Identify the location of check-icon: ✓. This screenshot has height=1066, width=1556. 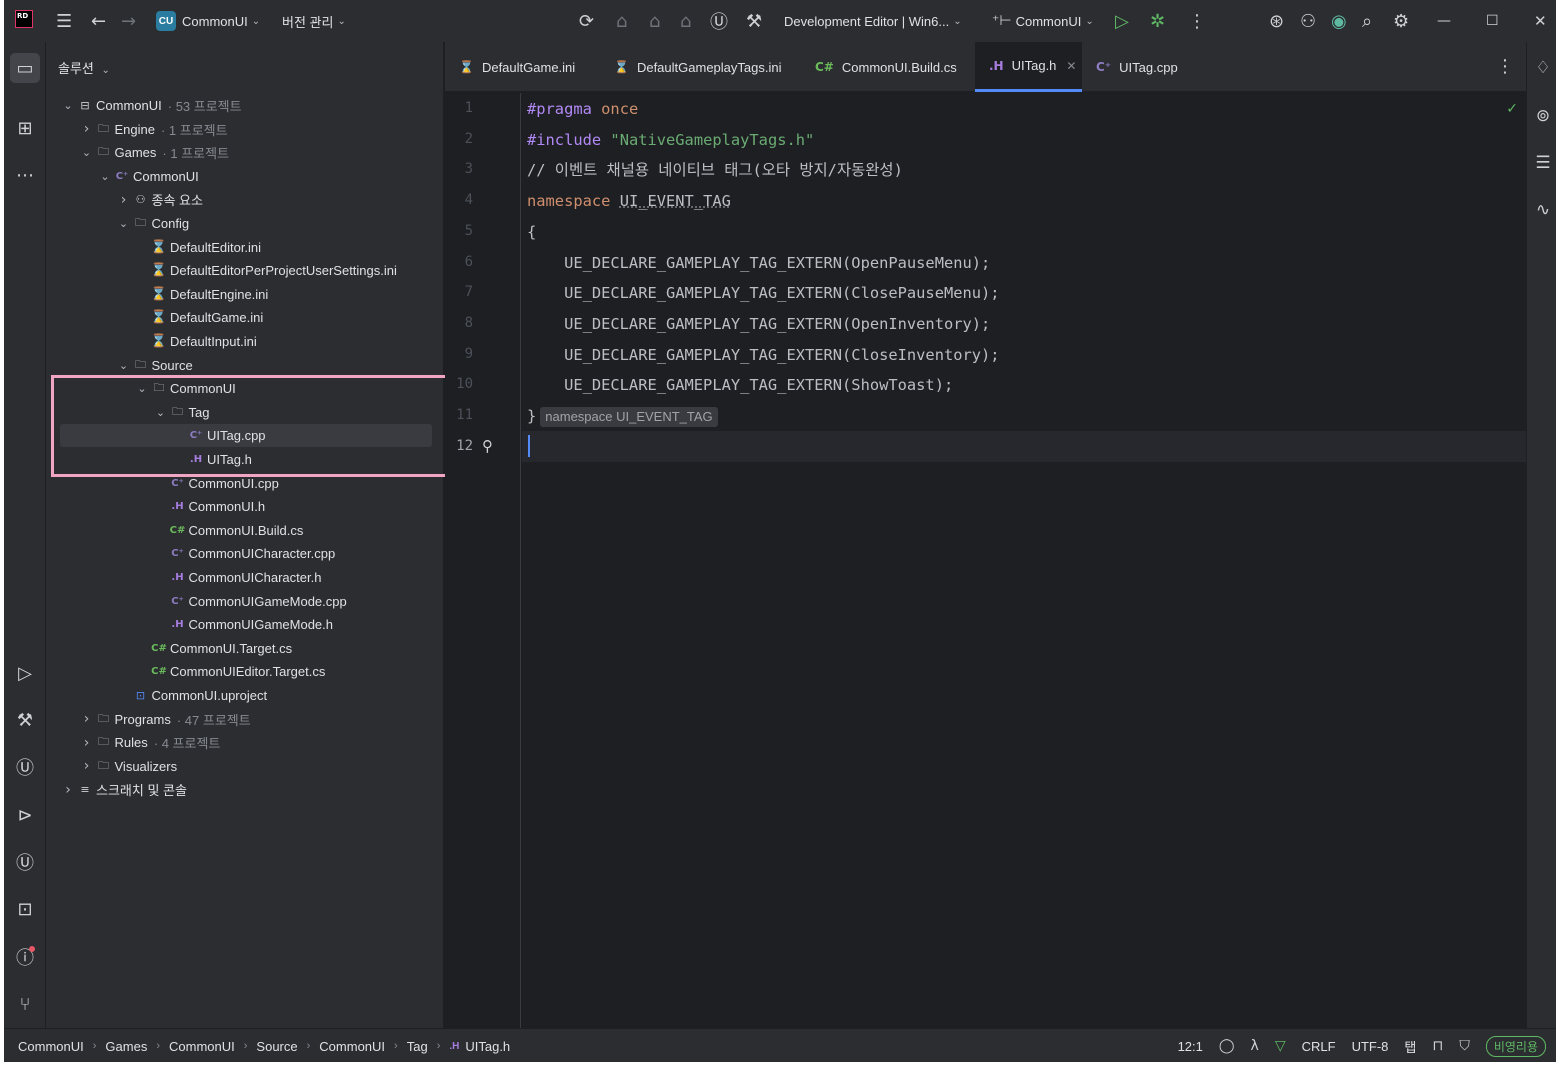
(1512, 109).